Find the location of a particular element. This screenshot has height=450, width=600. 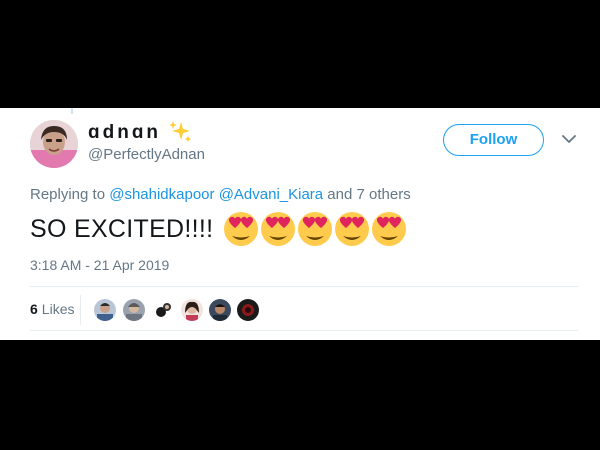

timestamp: 3:18 AM - 21 Apr 2019 is located at coordinates (99, 265).